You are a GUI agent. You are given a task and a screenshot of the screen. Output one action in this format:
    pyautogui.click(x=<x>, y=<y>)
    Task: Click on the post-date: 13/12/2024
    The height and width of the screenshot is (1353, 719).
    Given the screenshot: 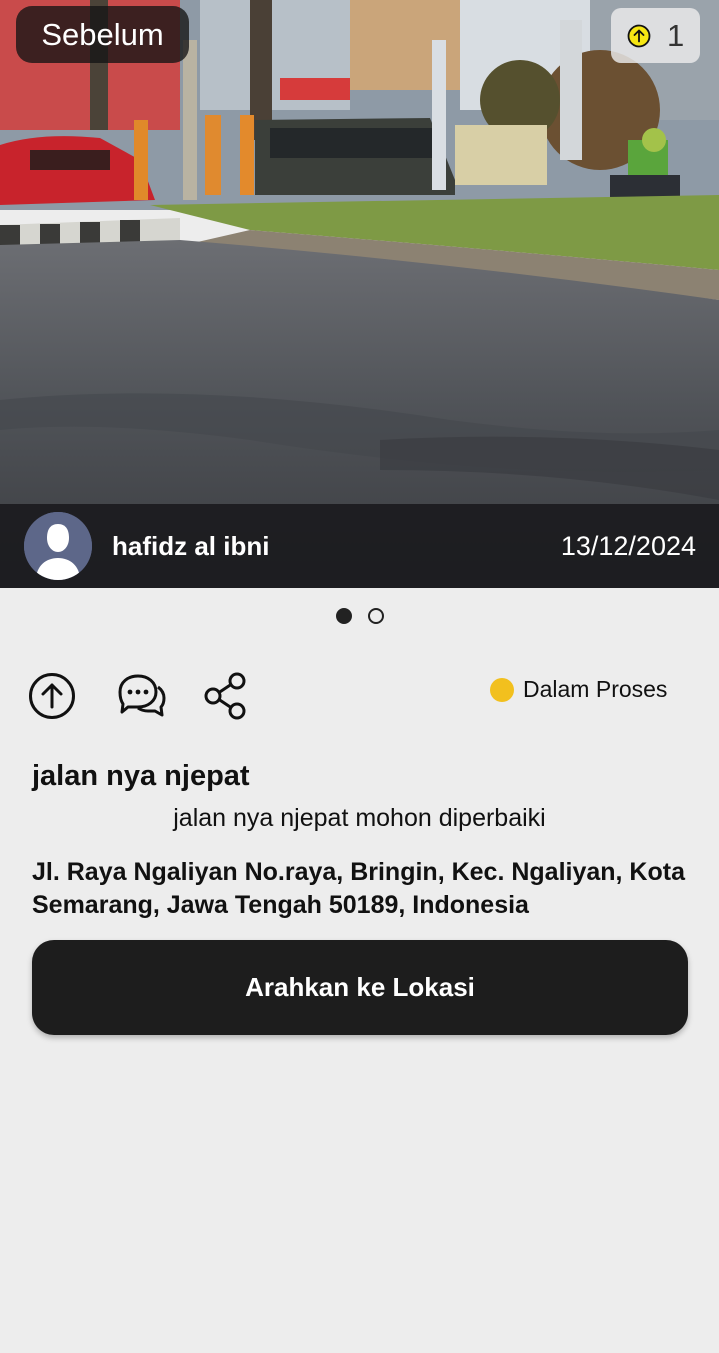 What is the action you would take?
    pyautogui.click(x=628, y=546)
    